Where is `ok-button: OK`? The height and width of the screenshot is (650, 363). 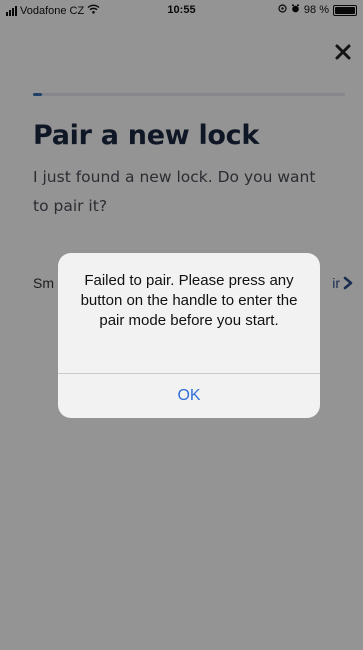
ok-button: OK is located at coordinates (189, 396).